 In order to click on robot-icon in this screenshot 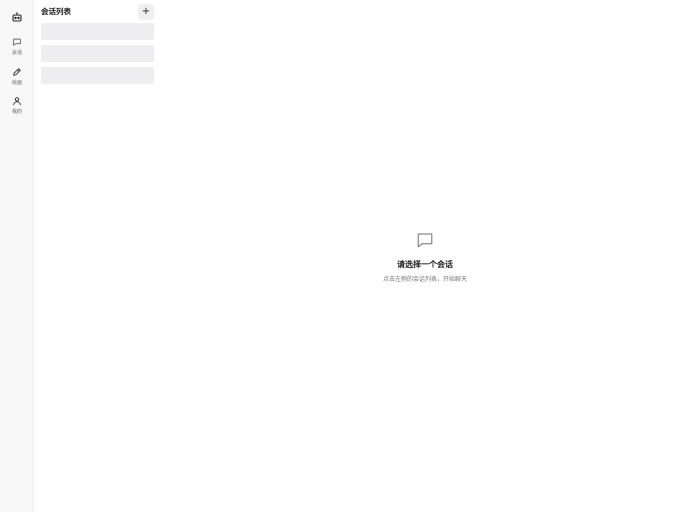, I will do `click(17, 17)`.